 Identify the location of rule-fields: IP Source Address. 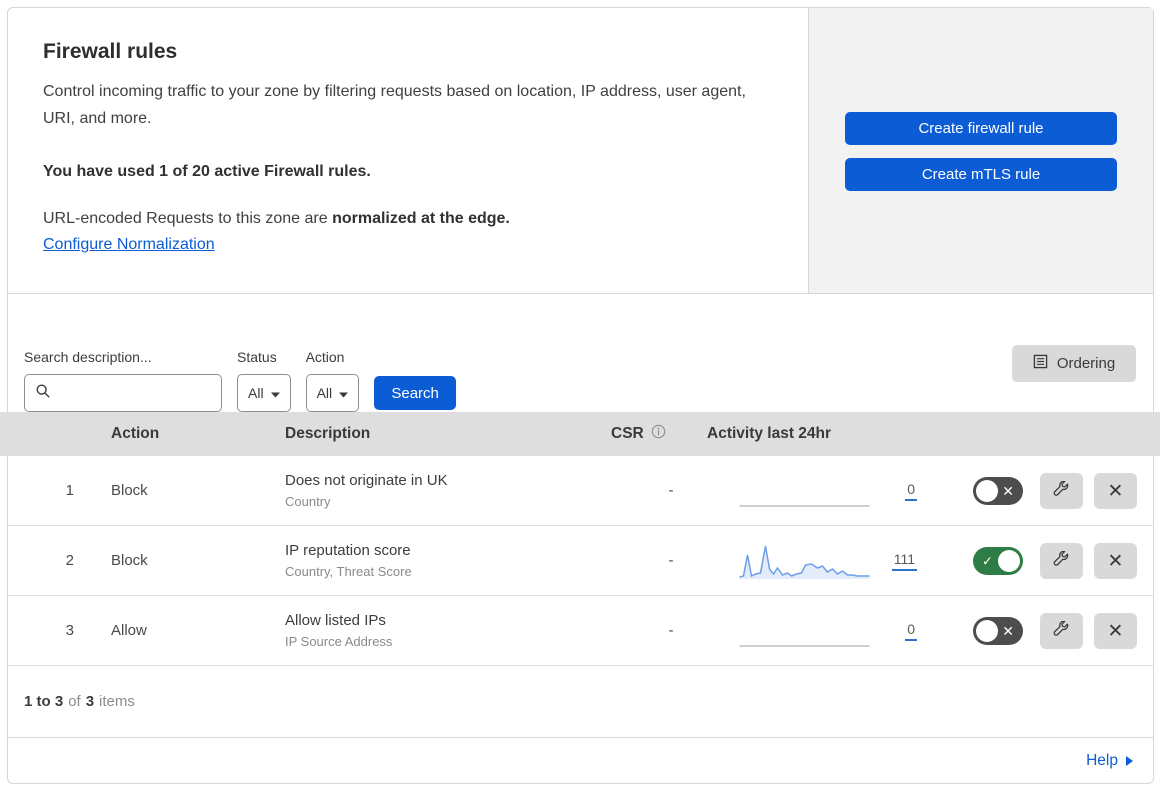
(339, 641).